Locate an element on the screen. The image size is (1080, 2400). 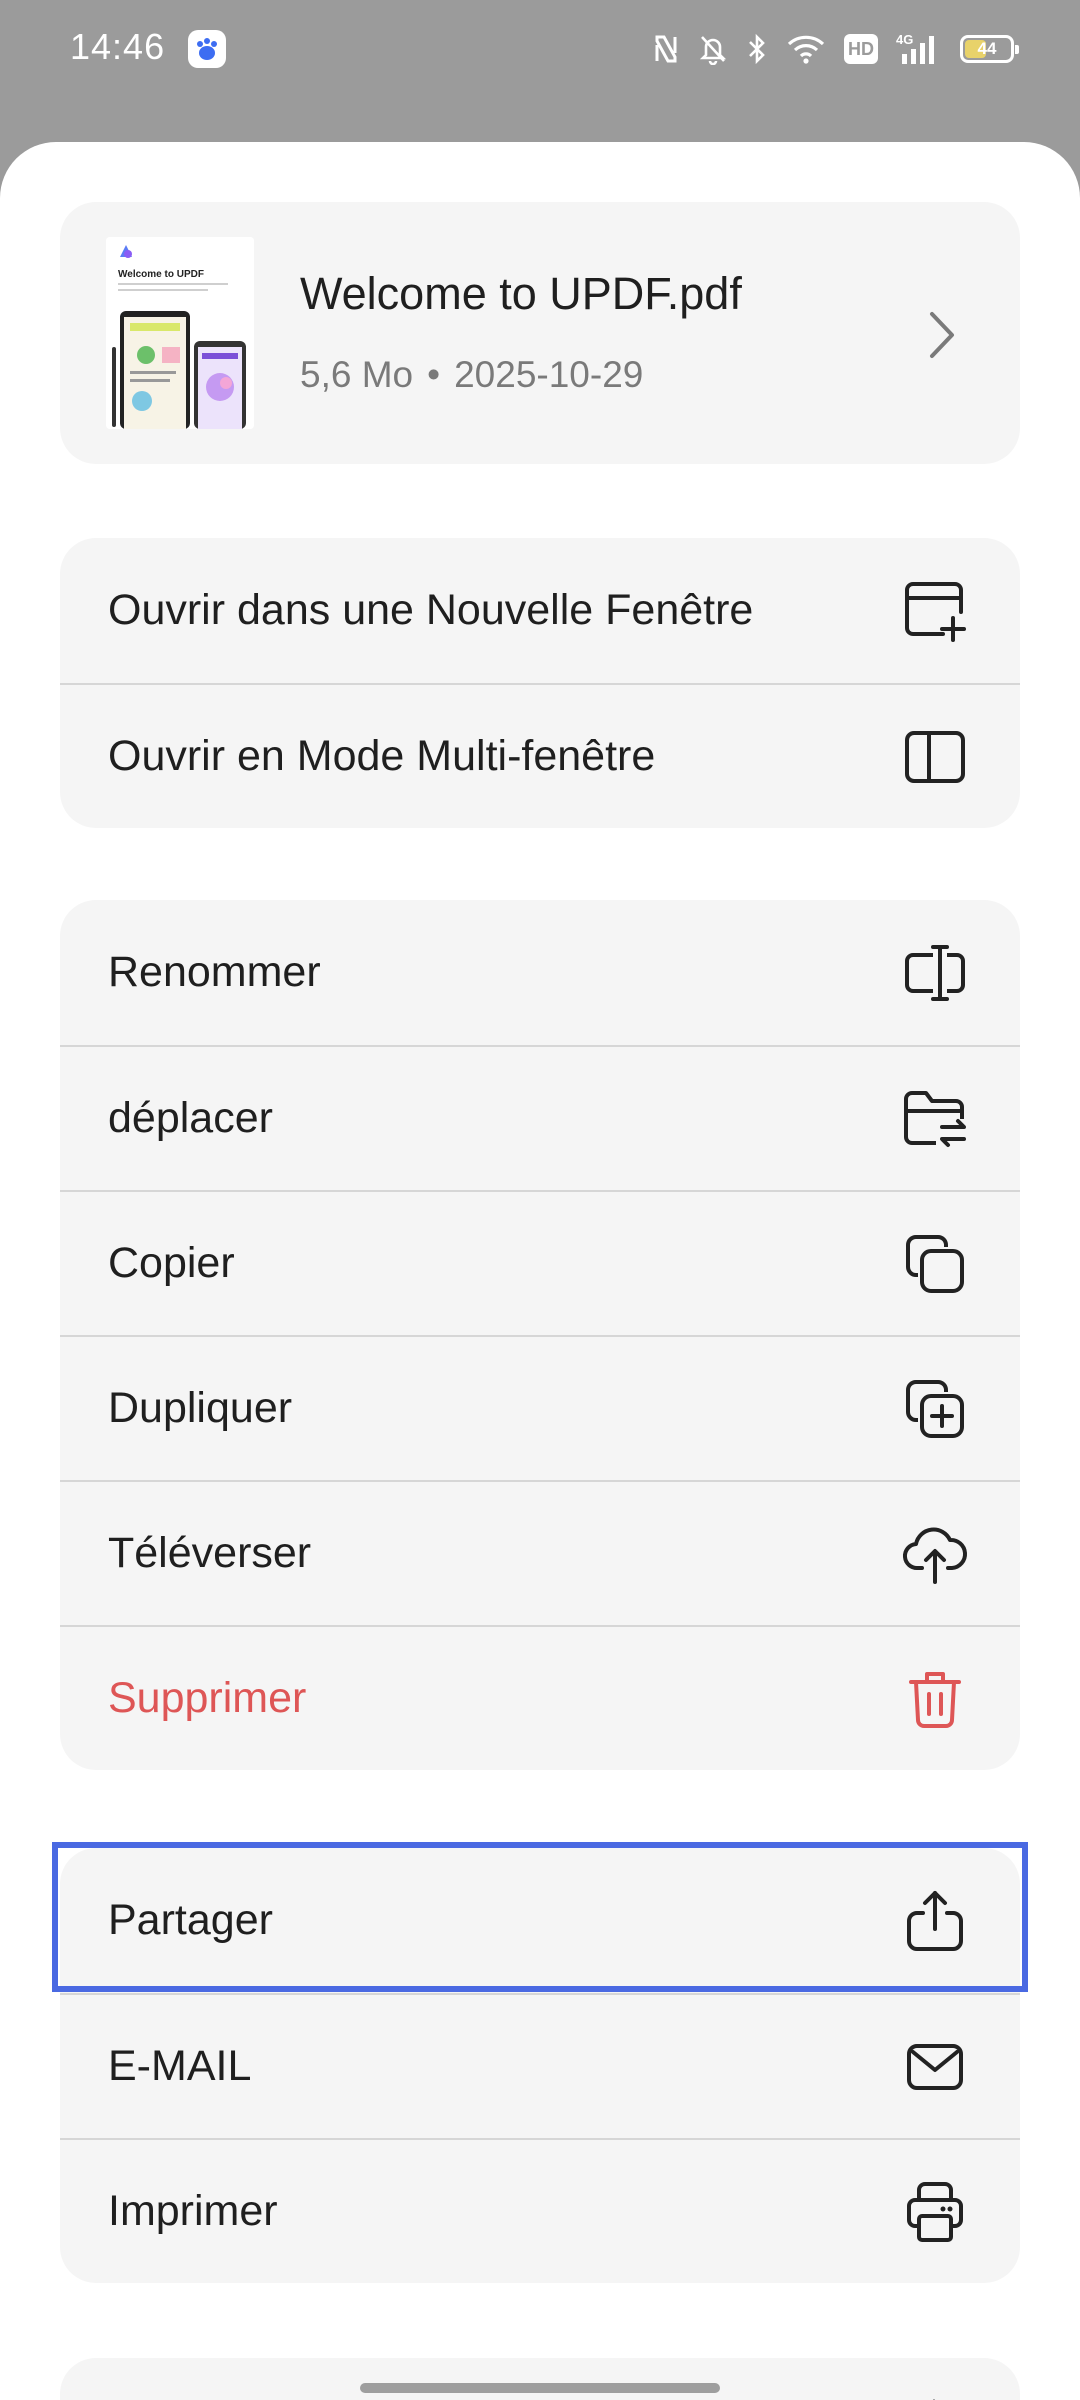
file-thumbnail: Welcome to UPDF is located at coordinates (180, 333).